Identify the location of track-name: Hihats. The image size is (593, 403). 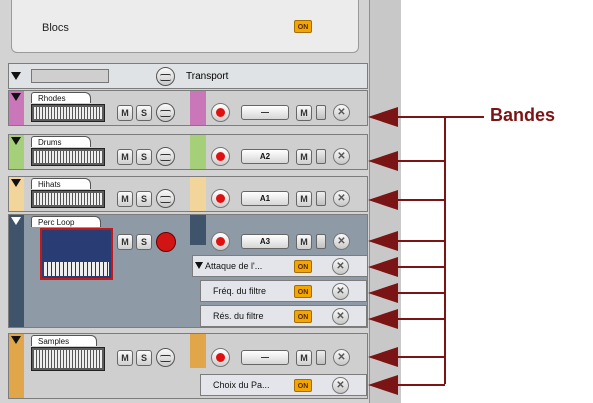
(61, 183).